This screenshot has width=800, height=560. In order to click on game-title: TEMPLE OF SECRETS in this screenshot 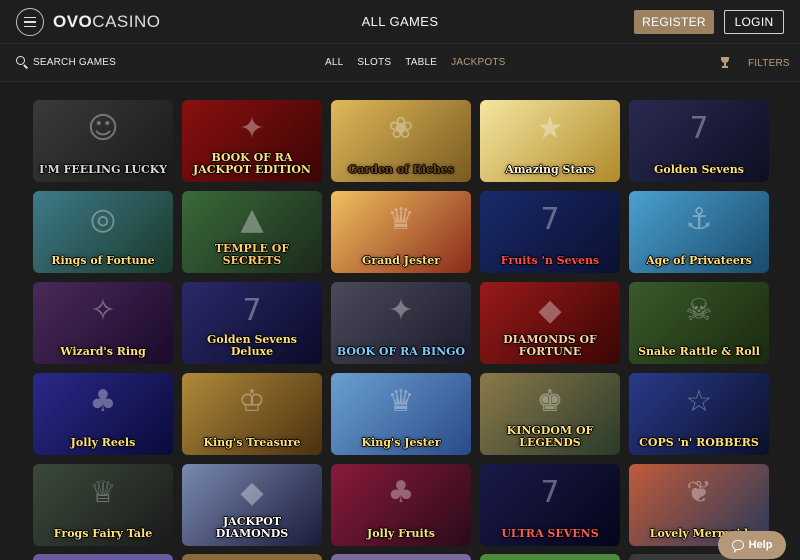, I will do `click(252, 254)`.